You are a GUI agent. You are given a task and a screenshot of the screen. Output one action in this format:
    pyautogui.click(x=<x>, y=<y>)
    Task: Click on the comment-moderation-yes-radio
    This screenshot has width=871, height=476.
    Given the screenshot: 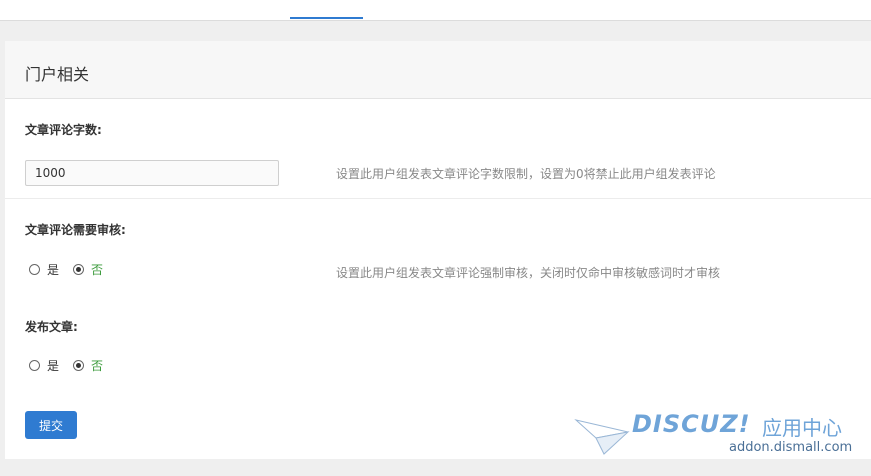 What is the action you would take?
    pyautogui.click(x=34, y=269)
    